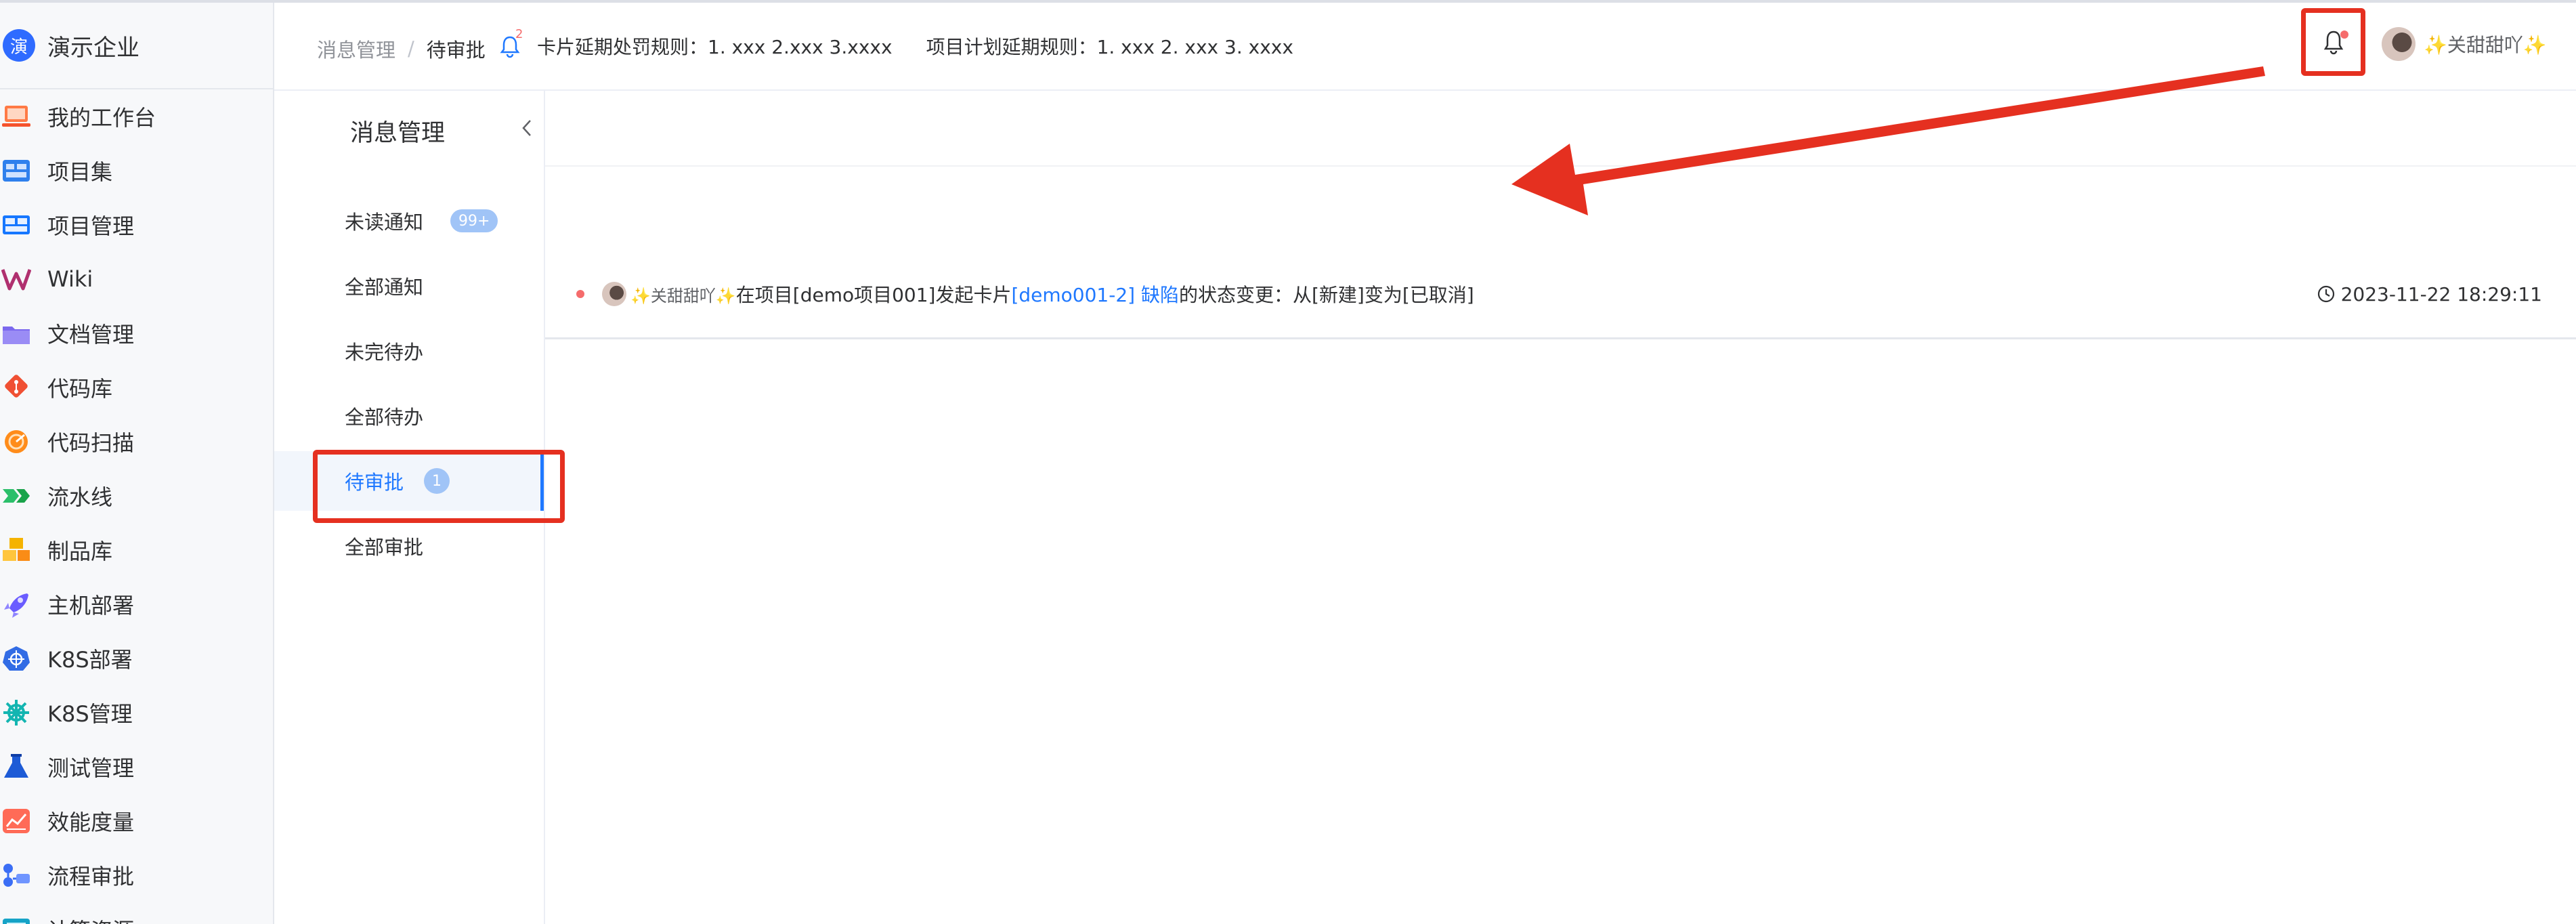 This screenshot has width=2576, height=924. I want to click on nav-label: 文档管理, so click(91, 335).